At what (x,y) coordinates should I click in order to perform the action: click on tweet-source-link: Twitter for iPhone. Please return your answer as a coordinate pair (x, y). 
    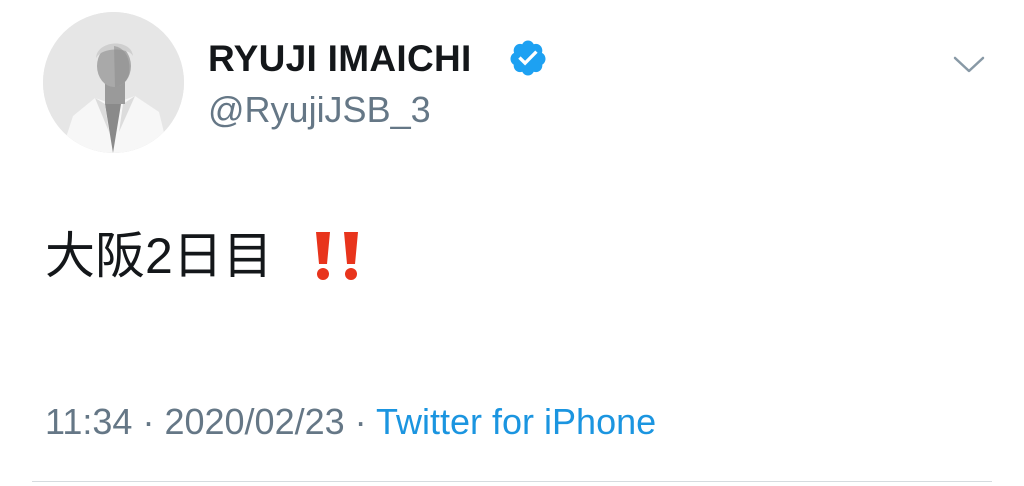
    Looking at the image, I should click on (516, 421).